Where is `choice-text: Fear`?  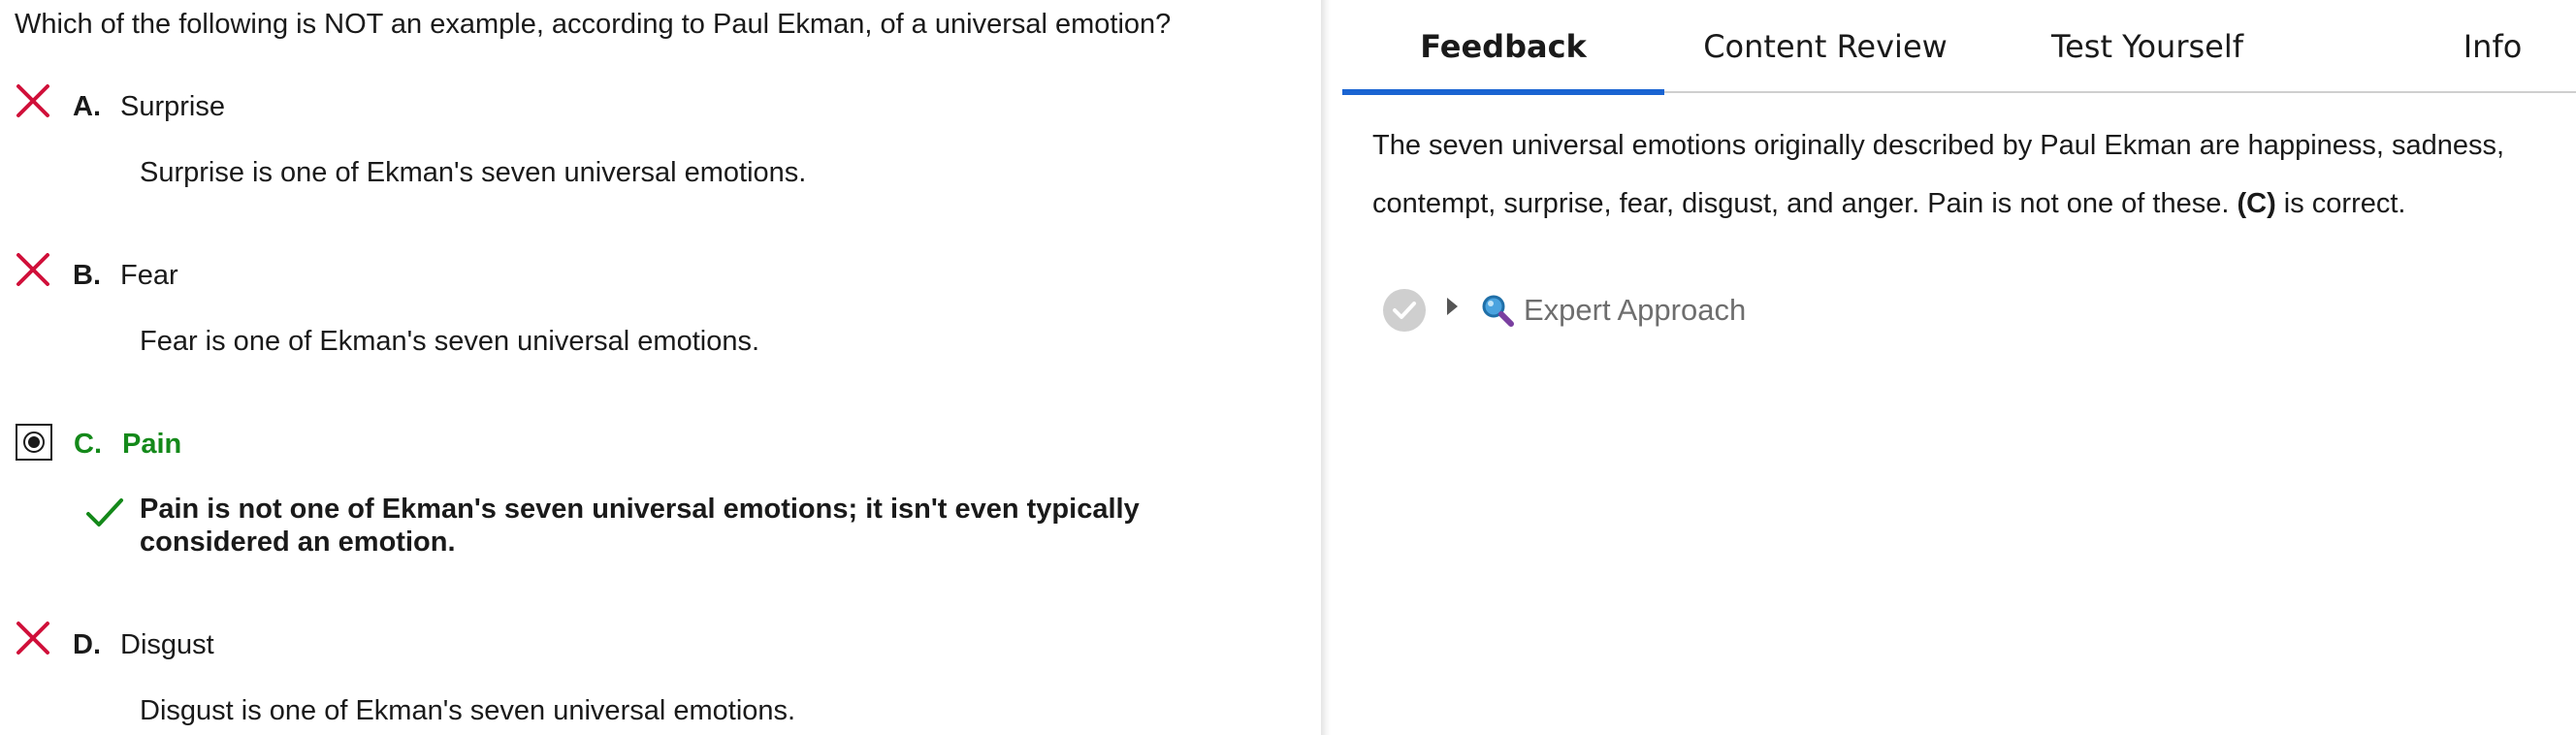 choice-text: Fear is located at coordinates (149, 275).